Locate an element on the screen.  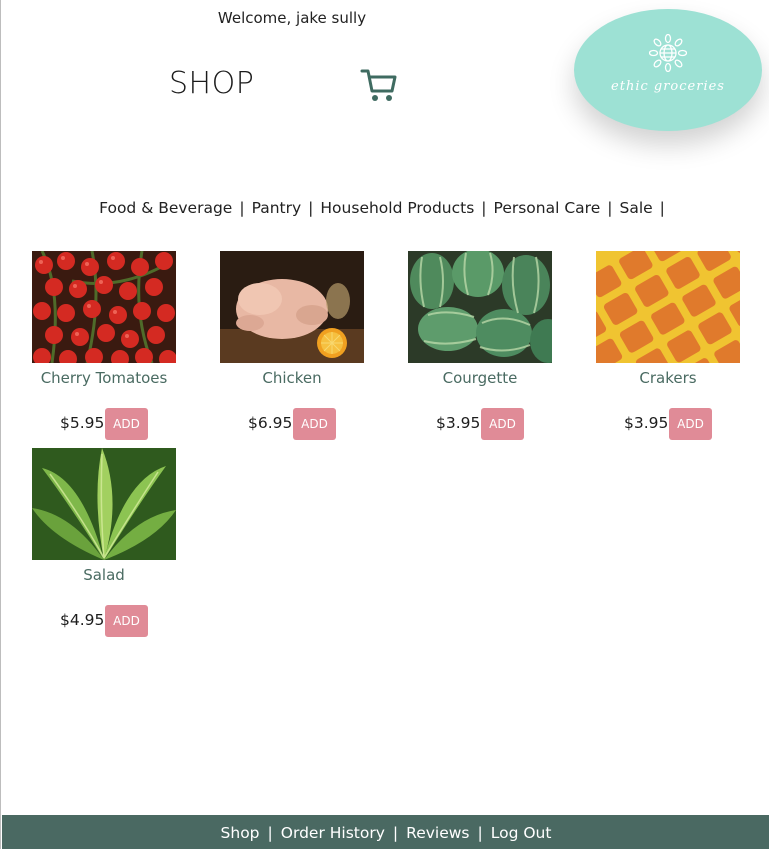
product-actions: $4.95 ADD is located at coordinates (104, 621).